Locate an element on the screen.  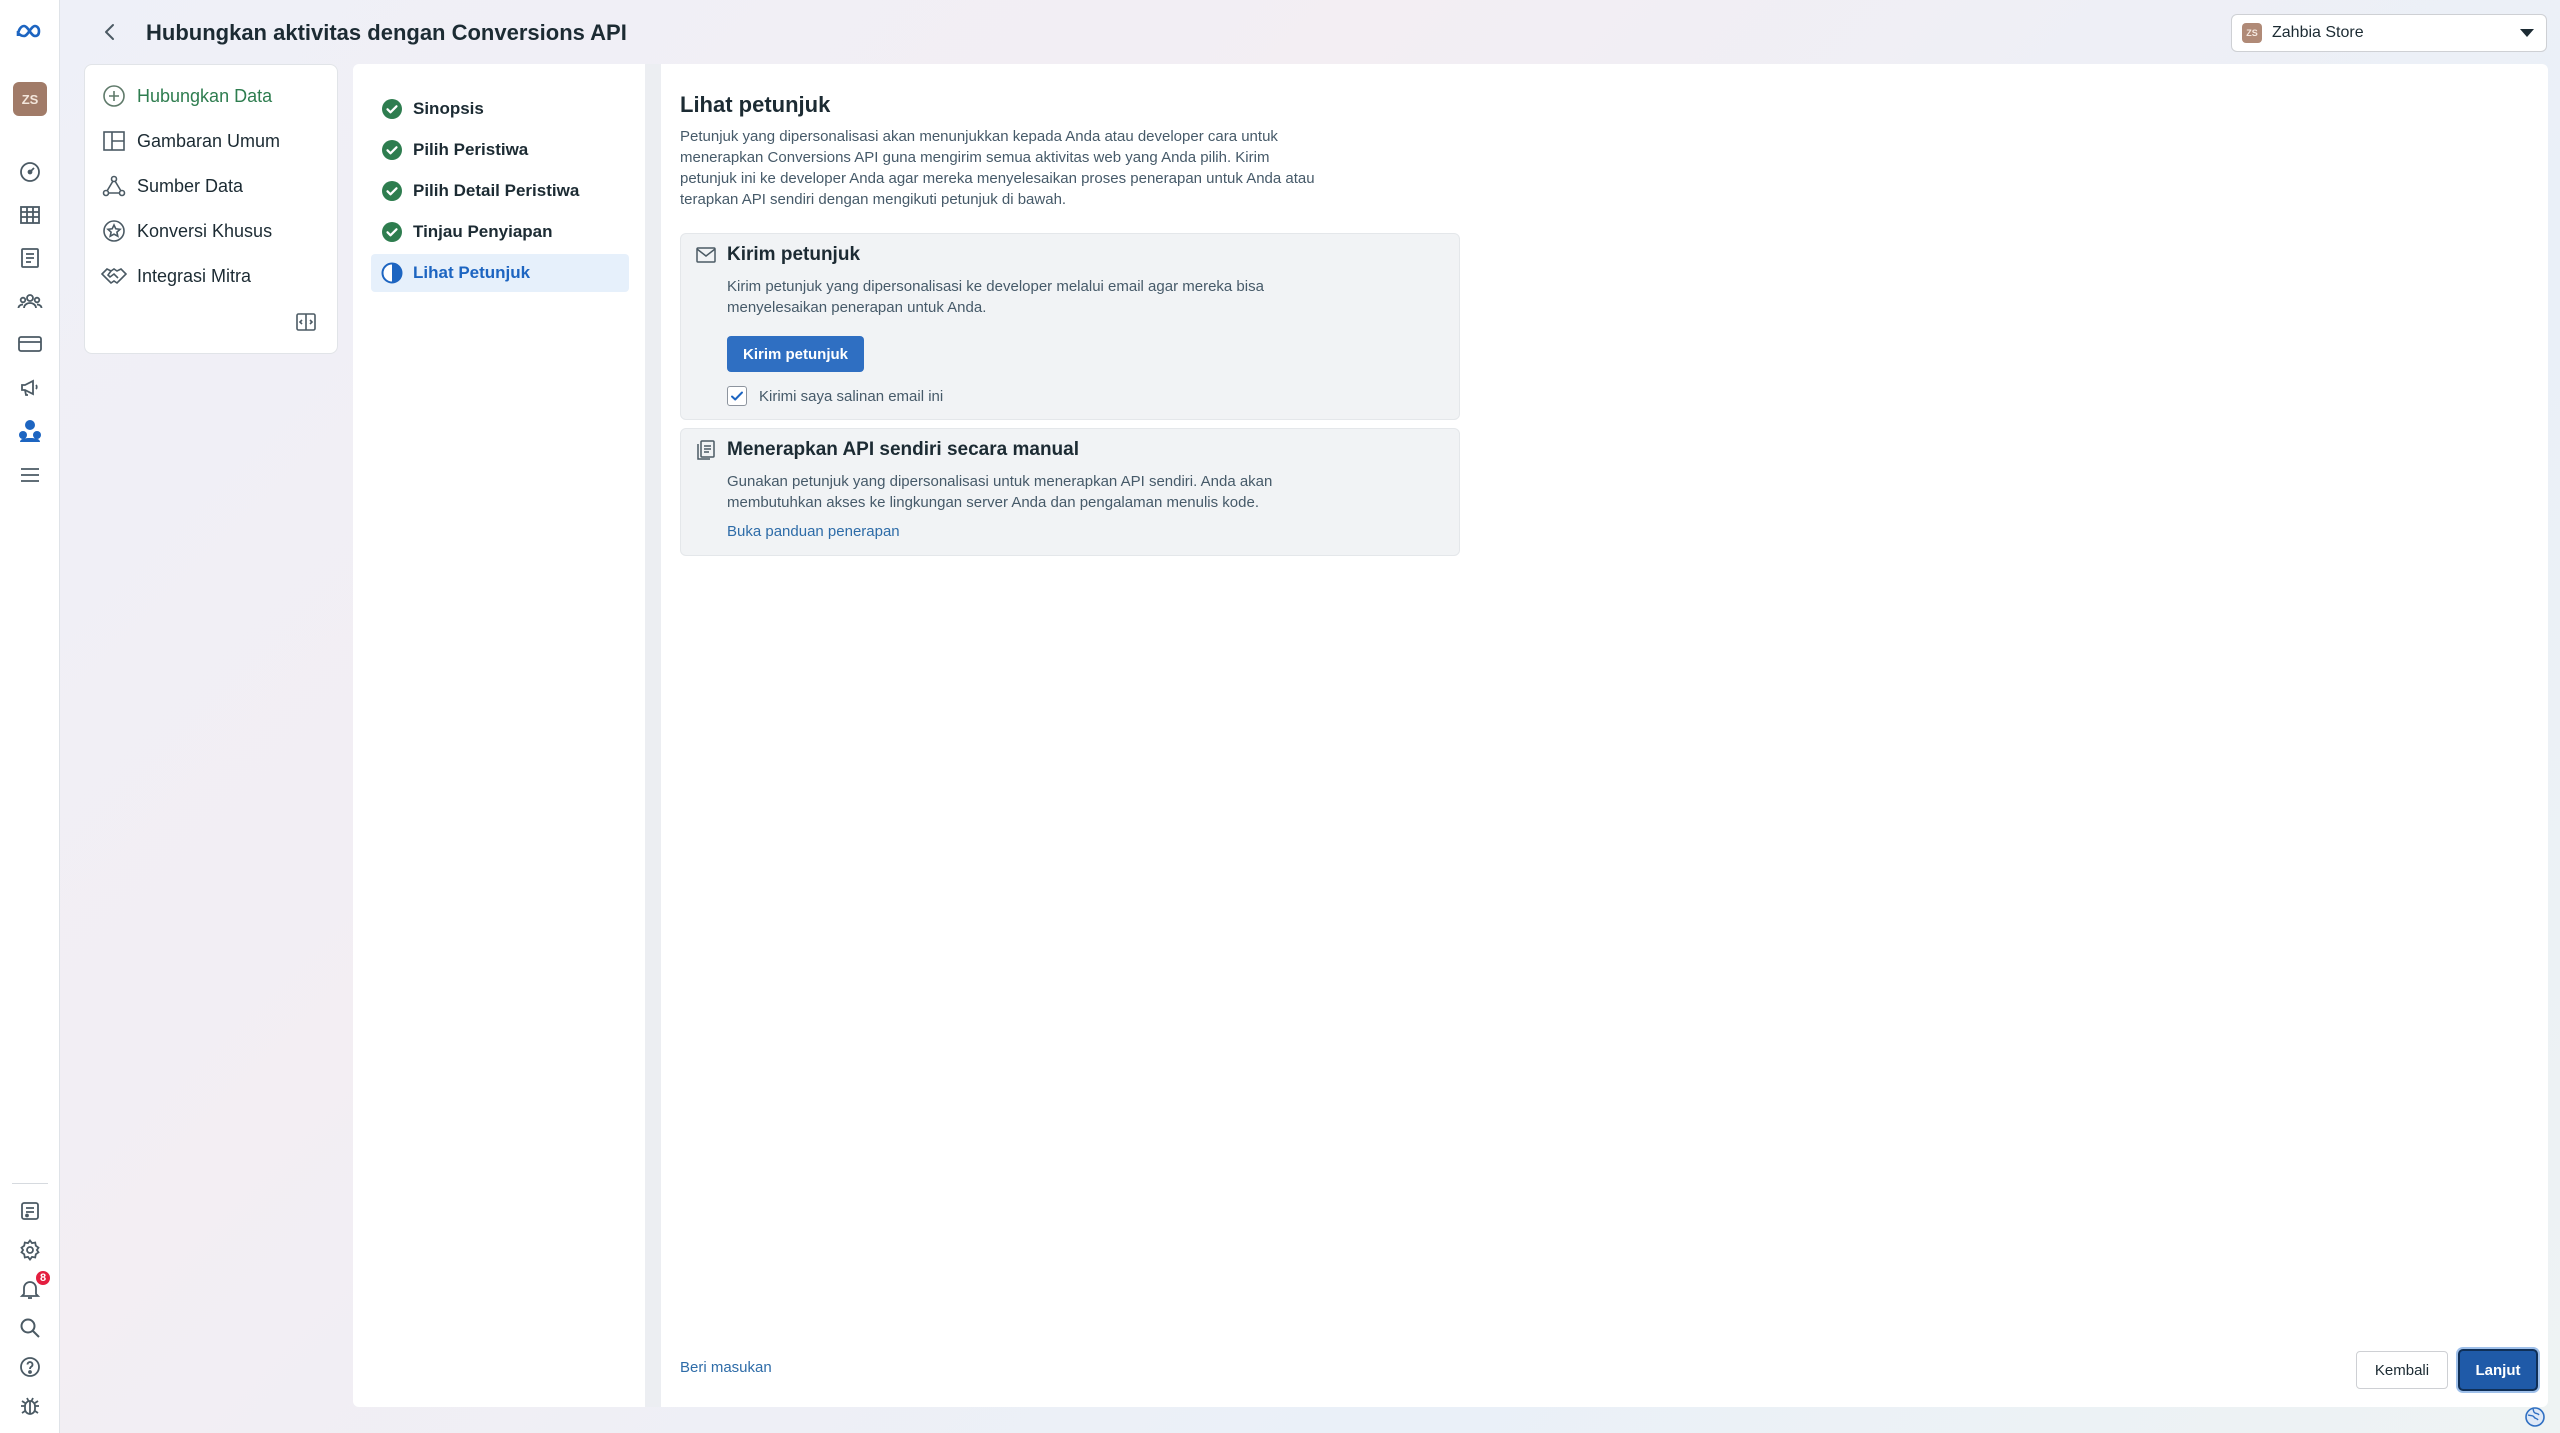
send-card-title: Kirim petunjuk is located at coordinates (794, 254).